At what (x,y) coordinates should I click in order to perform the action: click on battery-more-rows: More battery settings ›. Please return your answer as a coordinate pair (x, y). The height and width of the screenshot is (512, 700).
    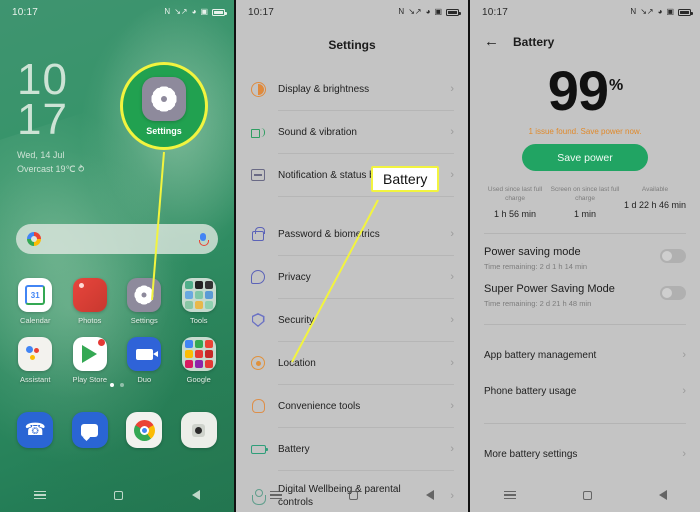
    Looking at the image, I should click on (585, 454).